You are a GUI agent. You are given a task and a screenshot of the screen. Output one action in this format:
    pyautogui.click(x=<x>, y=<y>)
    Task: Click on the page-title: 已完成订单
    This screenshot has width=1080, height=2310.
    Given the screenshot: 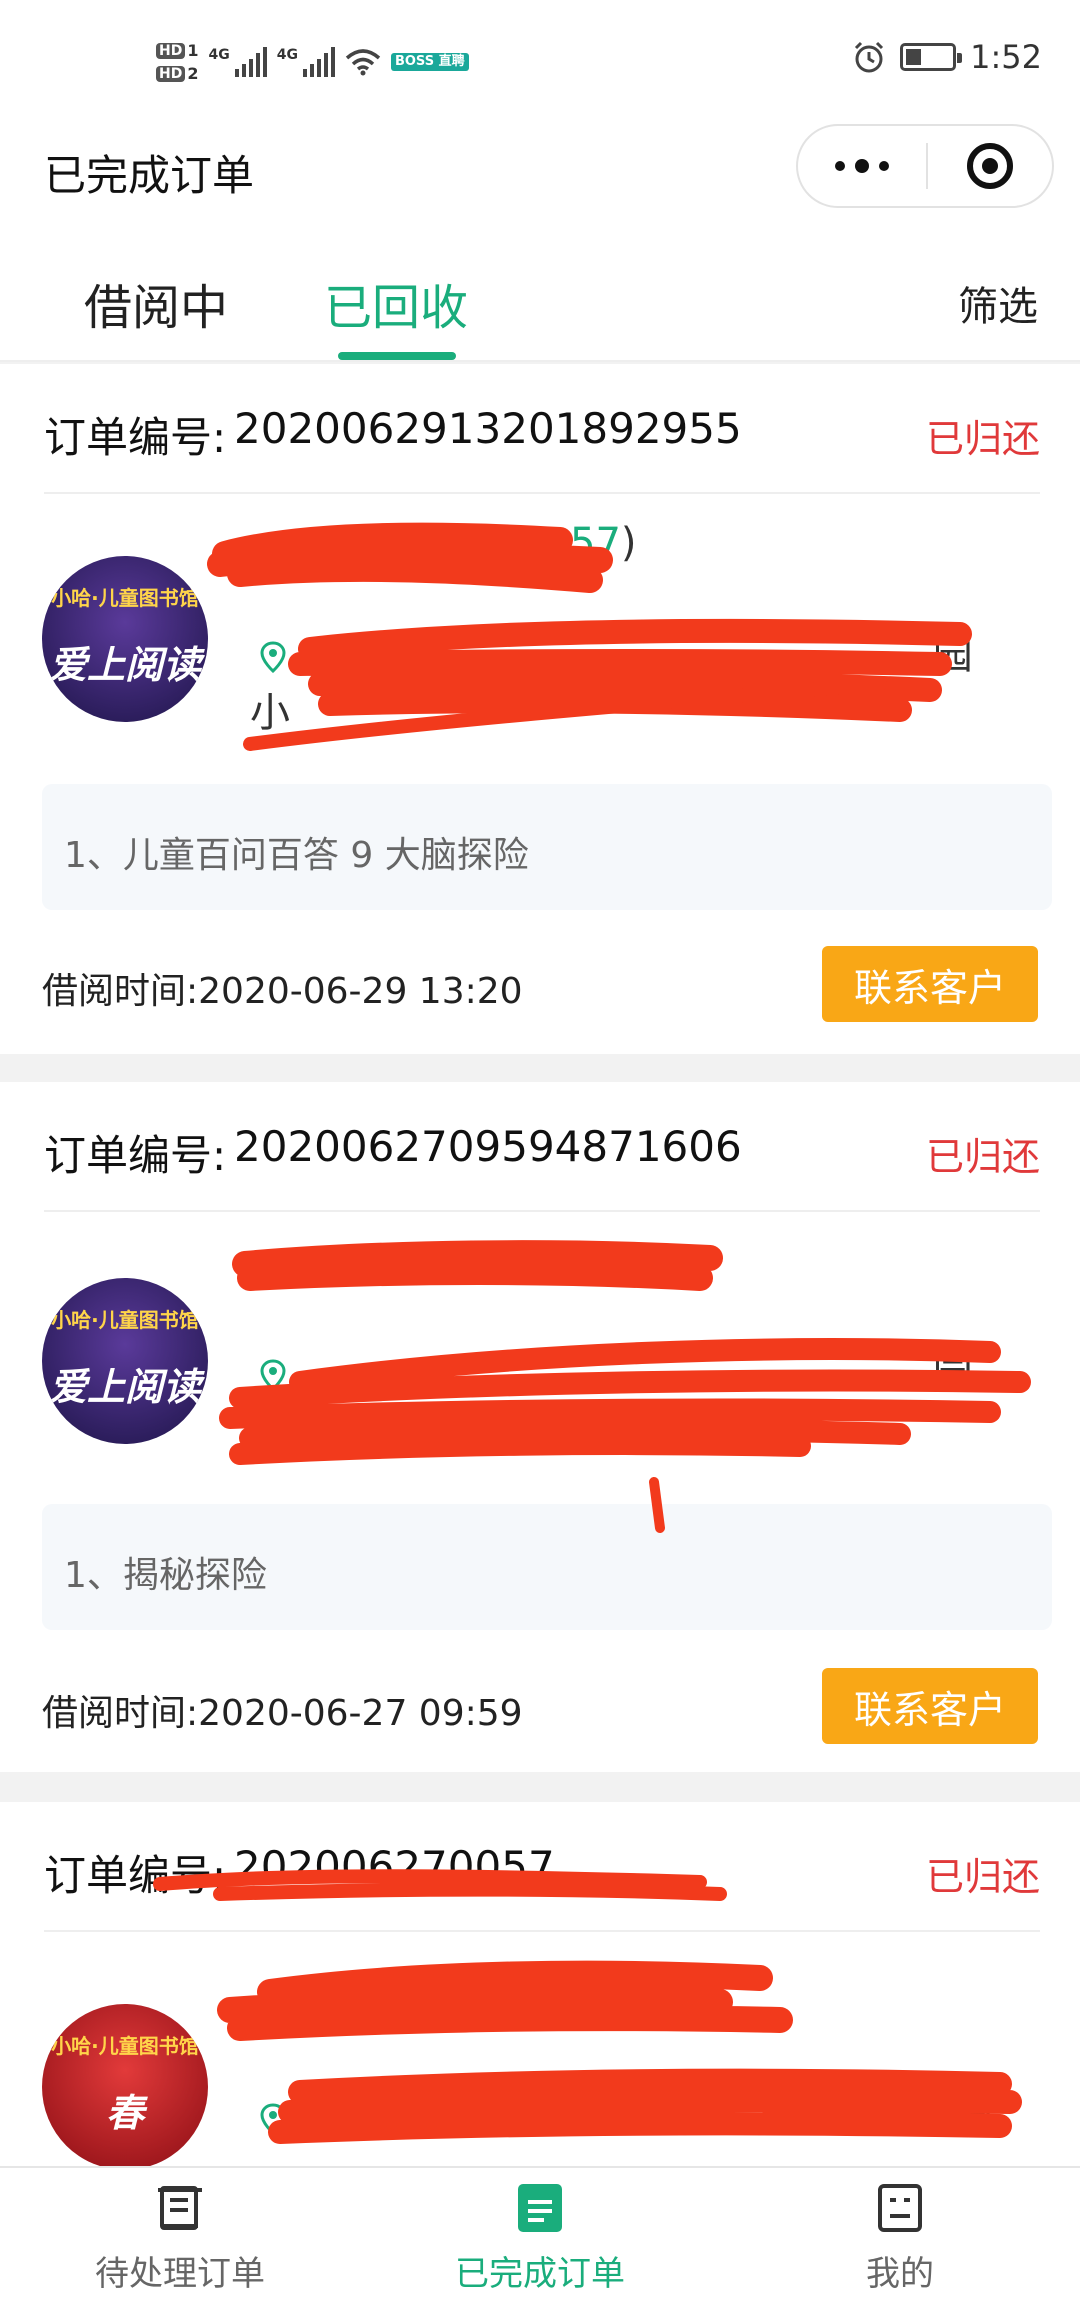 What is the action you would take?
    pyautogui.click(x=149, y=175)
    